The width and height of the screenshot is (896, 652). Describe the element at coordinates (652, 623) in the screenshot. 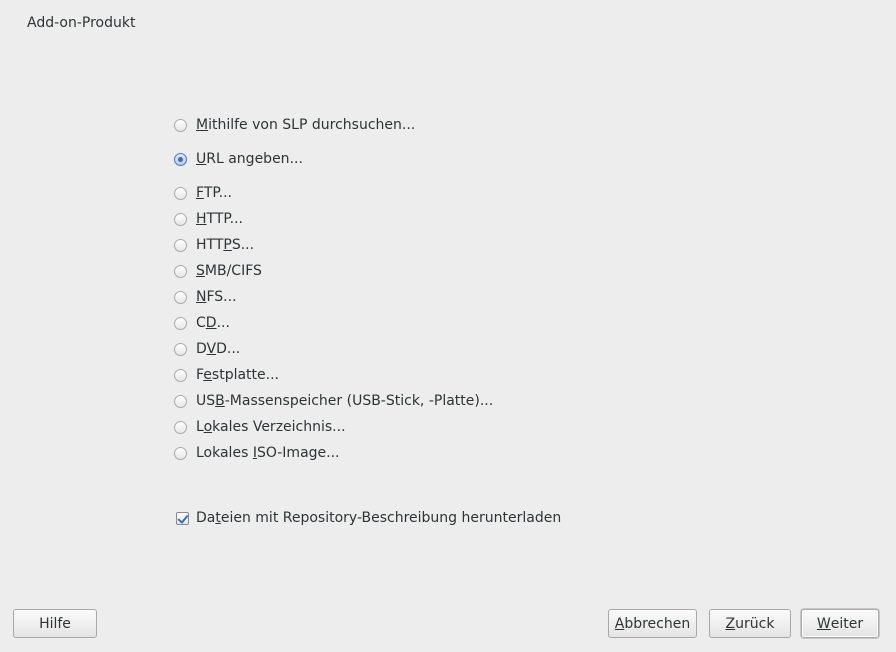

I see `cancel-button: Abbrechen` at that location.